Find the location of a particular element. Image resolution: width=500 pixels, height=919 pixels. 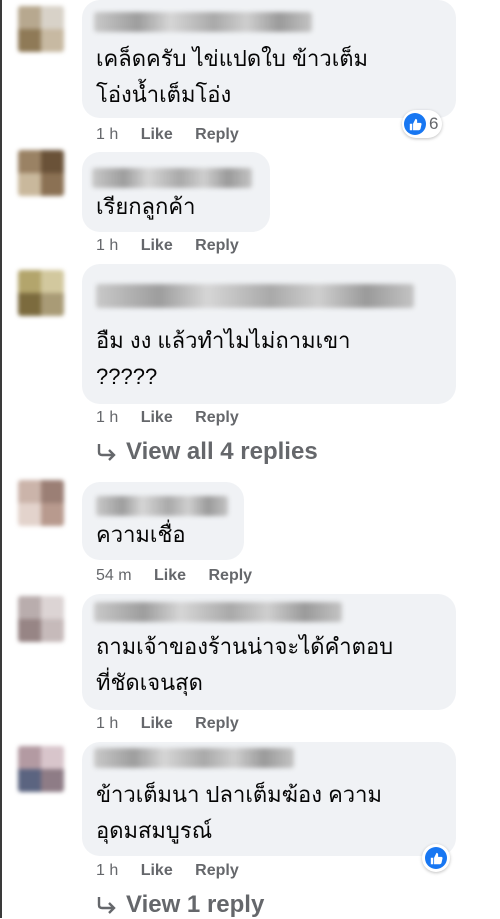

comment-actions: 54 m Like Reply is located at coordinates (174, 576).